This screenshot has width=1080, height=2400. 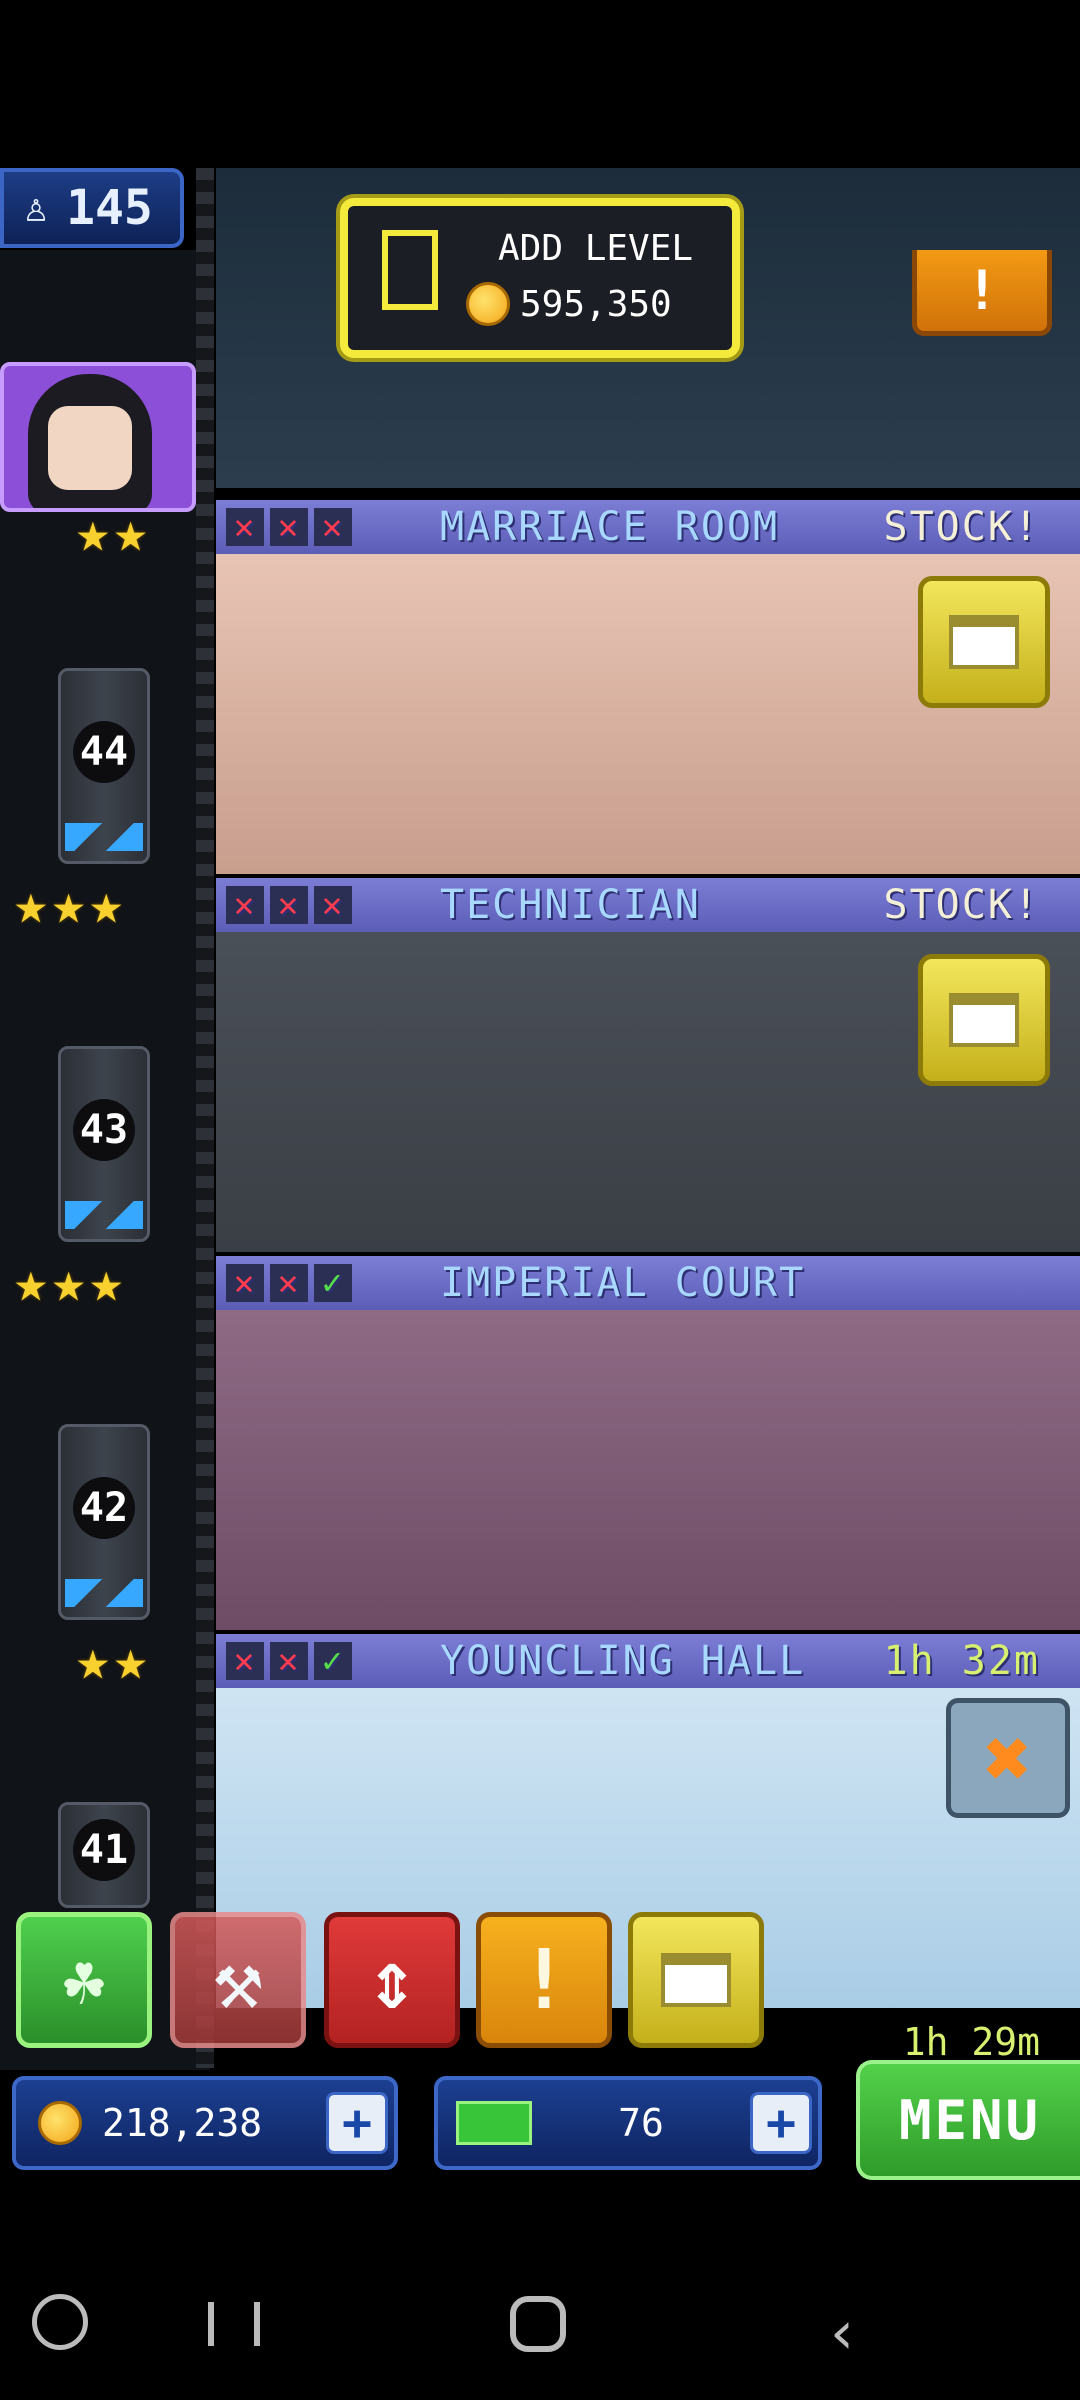 I want to click on floor-imperial-court: ✕ ✕ ✓ IMPERIAL COURT, so click(x=648, y=1444).